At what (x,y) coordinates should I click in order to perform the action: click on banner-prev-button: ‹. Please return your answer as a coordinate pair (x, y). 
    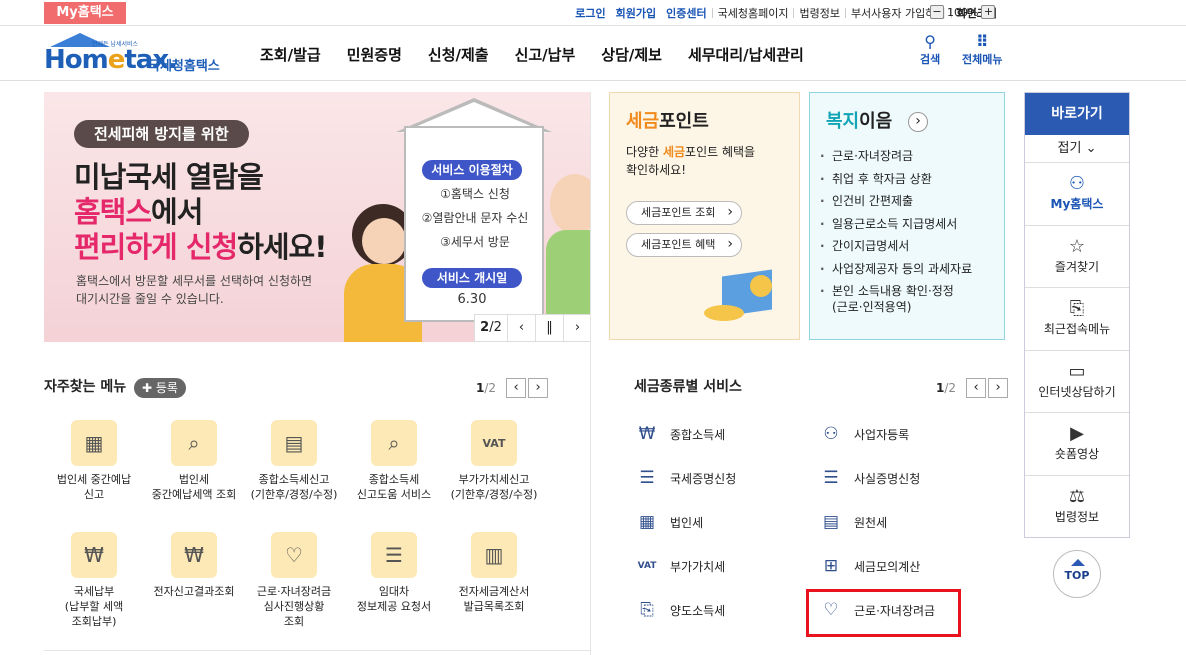
    Looking at the image, I should click on (521, 328).